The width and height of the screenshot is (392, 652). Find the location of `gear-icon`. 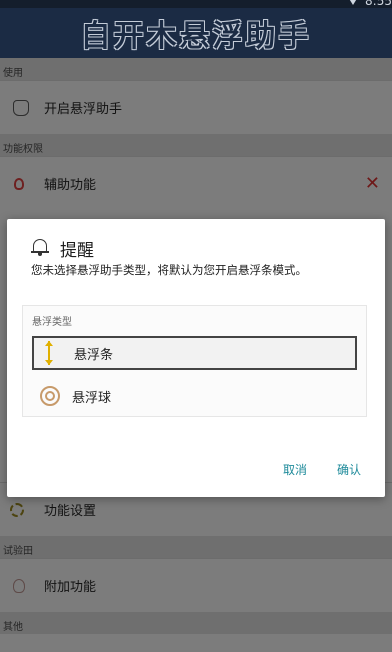

gear-icon is located at coordinates (17, 509).